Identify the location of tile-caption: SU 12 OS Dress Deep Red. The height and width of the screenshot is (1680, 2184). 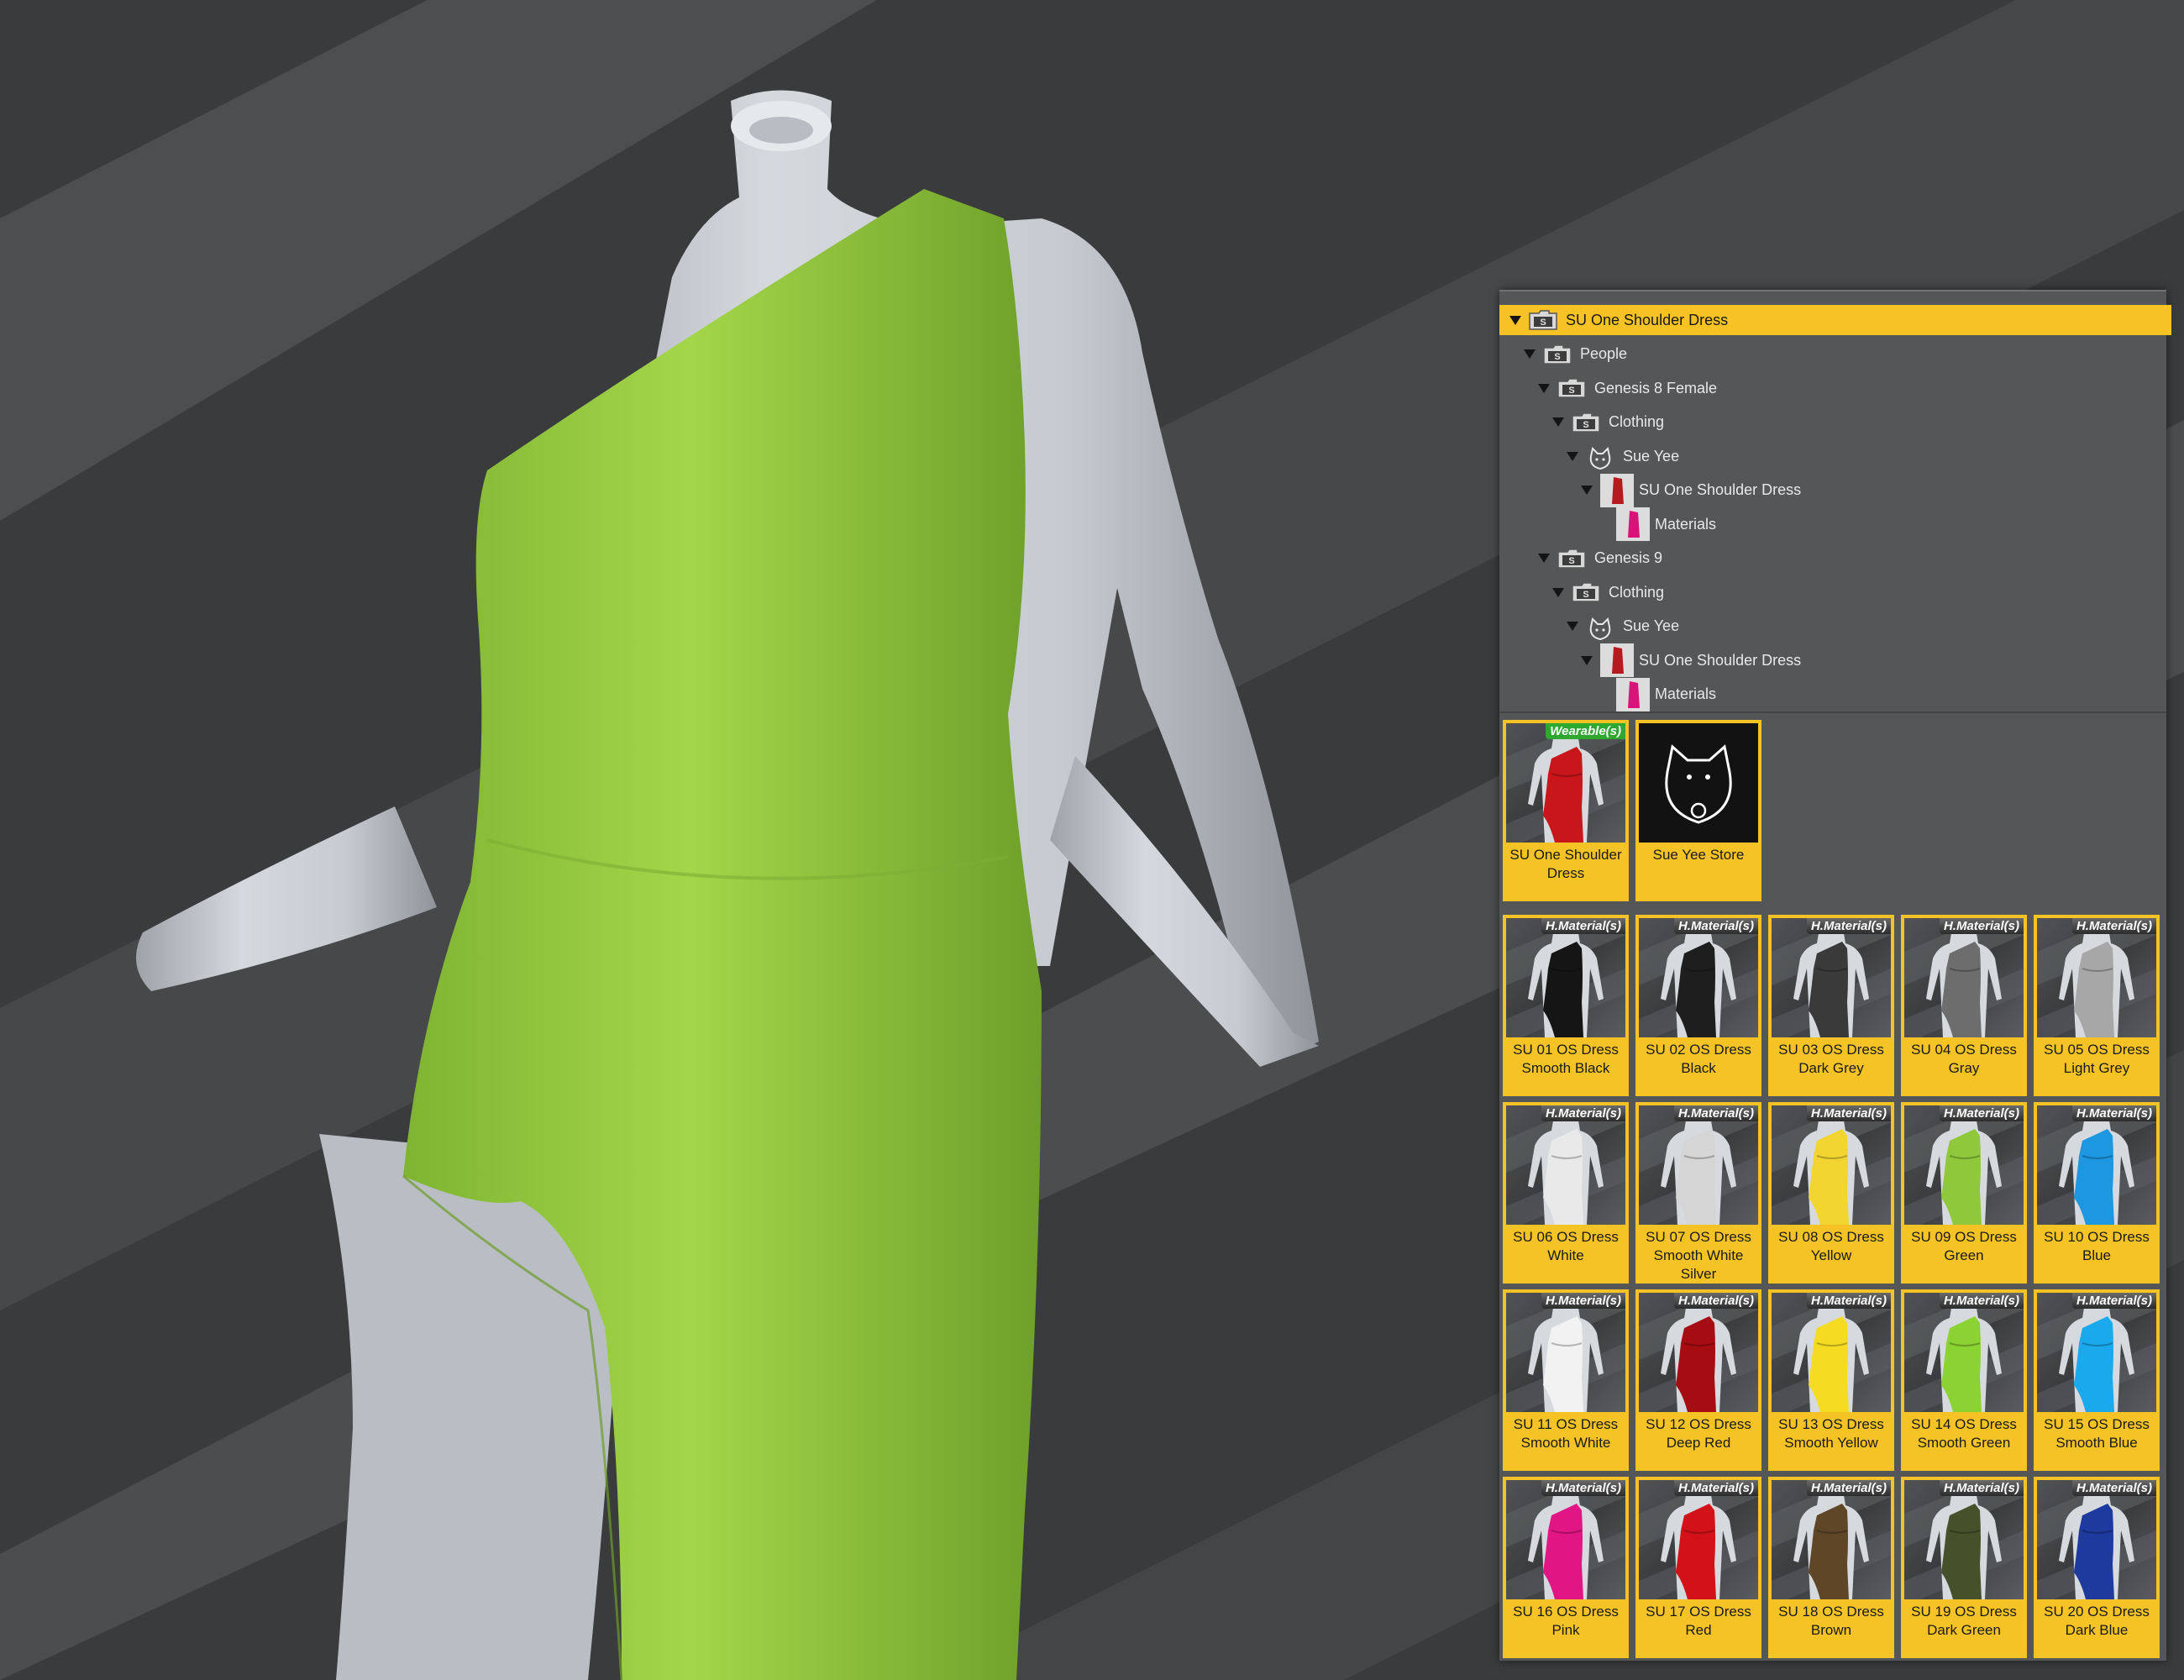
(1698, 1433).